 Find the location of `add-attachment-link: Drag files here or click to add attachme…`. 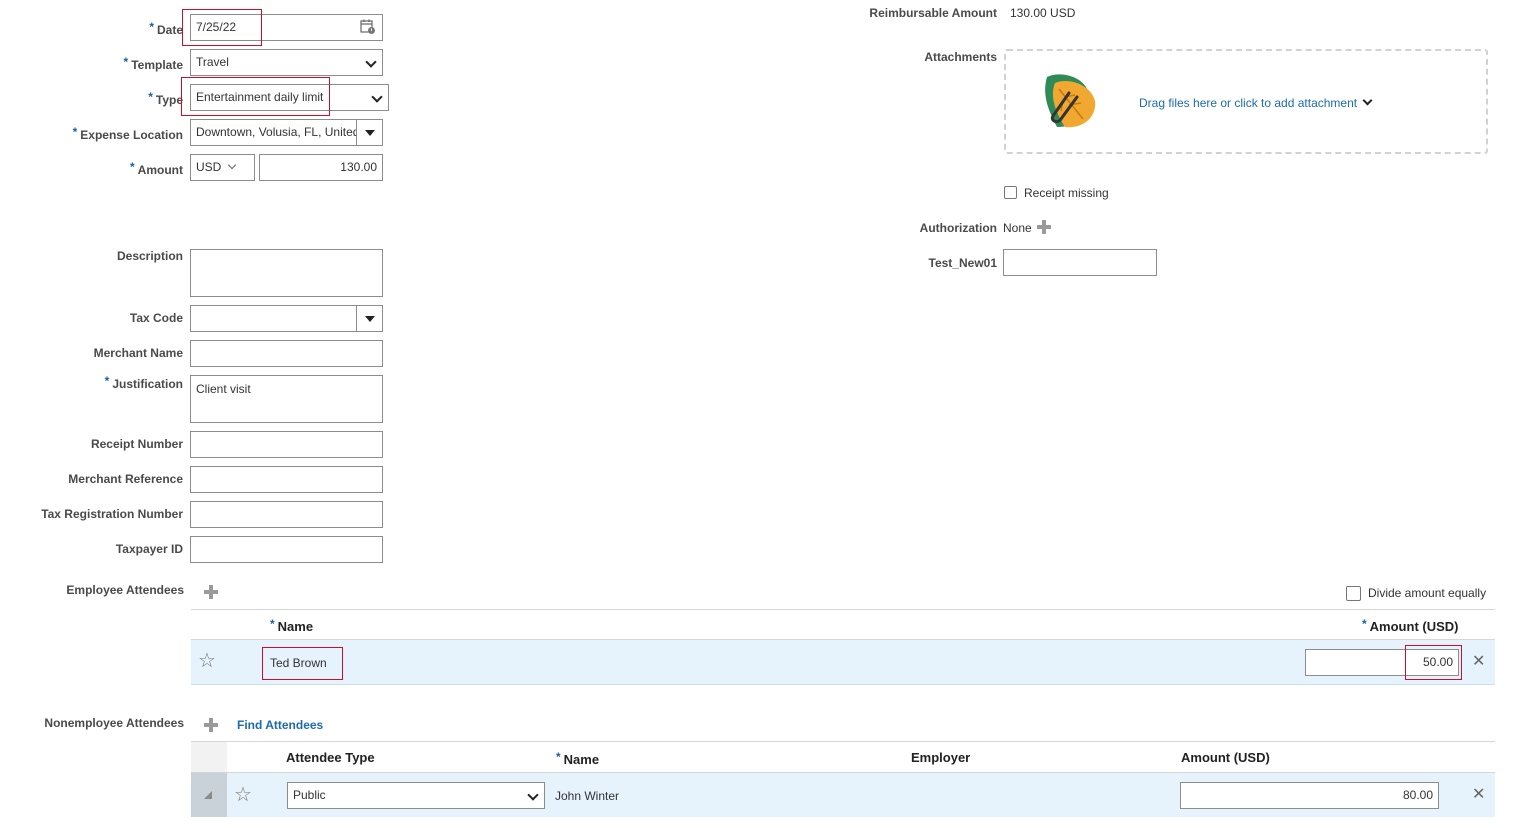

add-attachment-link: Drag files here or click to add attachme… is located at coordinates (1248, 103).